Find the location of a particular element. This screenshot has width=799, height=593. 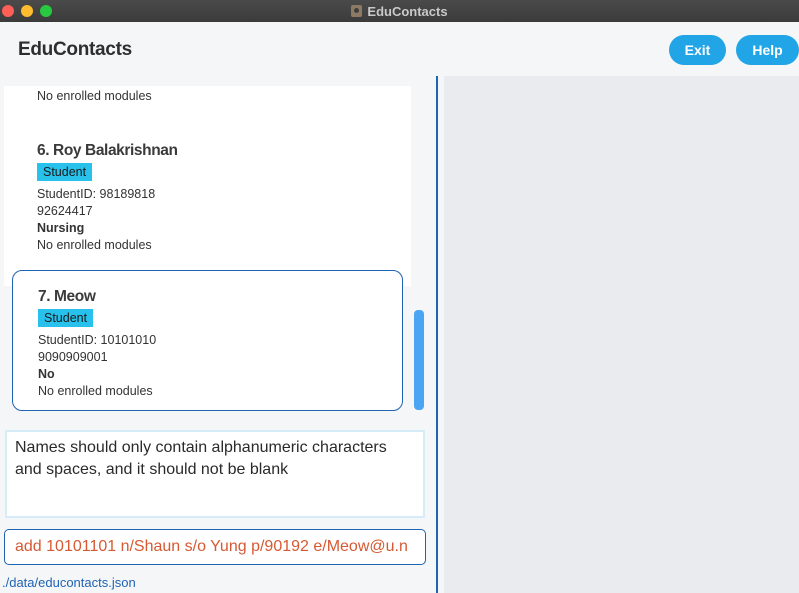

list-scrollbar-thumb is located at coordinates (419, 360).